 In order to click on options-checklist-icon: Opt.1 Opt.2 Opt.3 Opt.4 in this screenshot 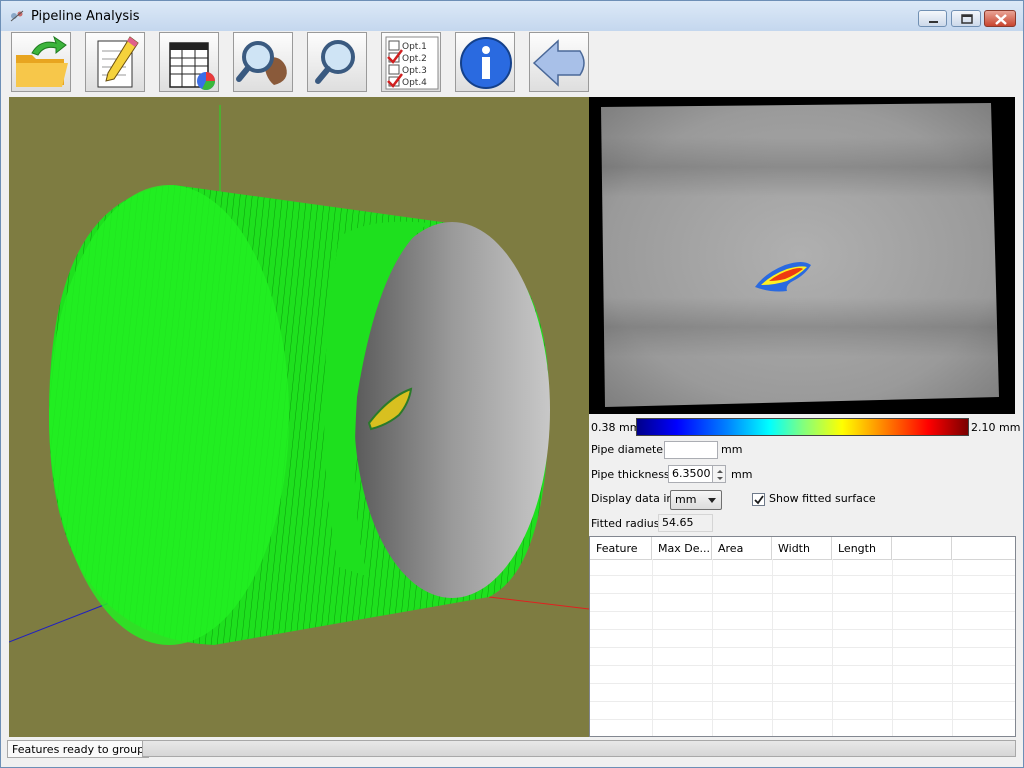, I will do `click(412, 63)`.